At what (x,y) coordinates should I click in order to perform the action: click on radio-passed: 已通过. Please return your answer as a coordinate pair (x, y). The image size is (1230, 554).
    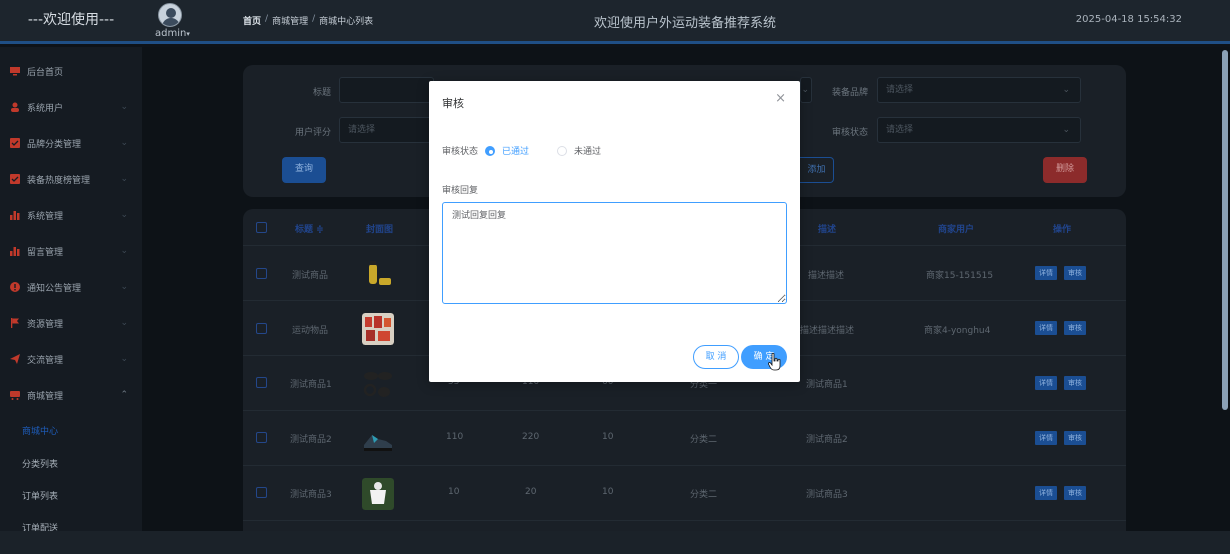
    Looking at the image, I should click on (507, 150).